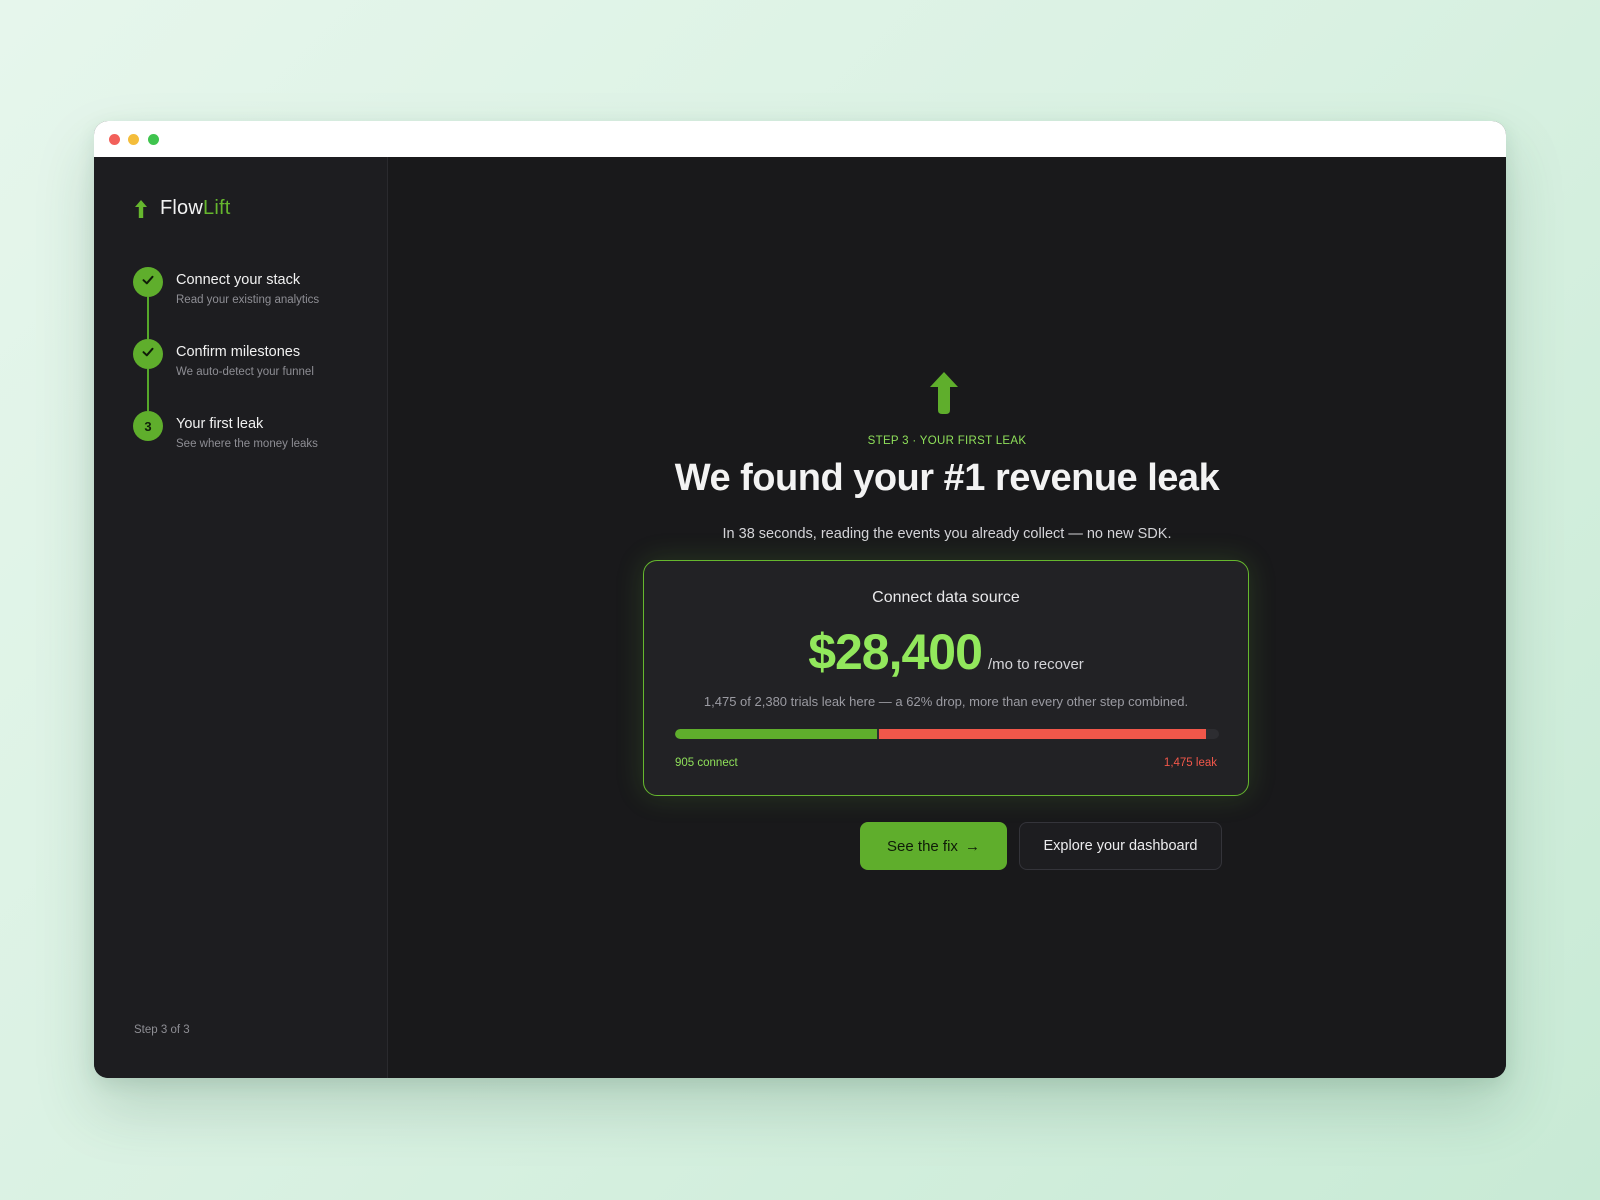 Image resolution: width=1600 pixels, height=1200 pixels. What do you see at coordinates (247, 444) in the screenshot?
I see `step-subtitle: See where the money leaks` at bounding box center [247, 444].